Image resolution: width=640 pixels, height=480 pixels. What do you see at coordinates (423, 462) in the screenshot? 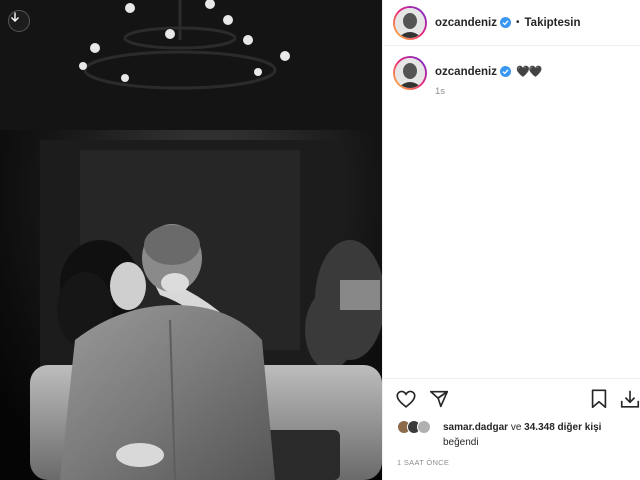
I see `post-timestamp: 1 SAAT ÖNCE` at bounding box center [423, 462].